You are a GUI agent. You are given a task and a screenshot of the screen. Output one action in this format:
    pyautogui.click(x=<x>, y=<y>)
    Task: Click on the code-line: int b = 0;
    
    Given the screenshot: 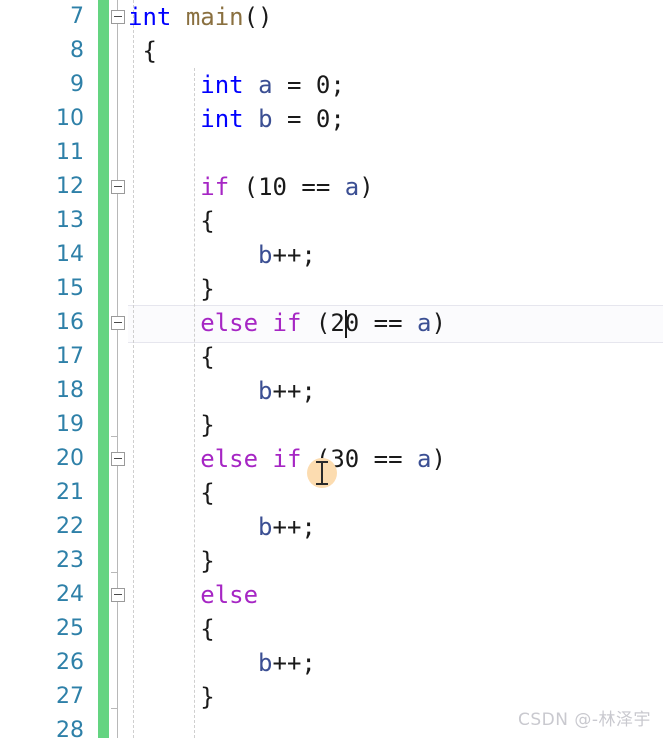 What is the action you would take?
    pyautogui.click(x=395, y=119)
    